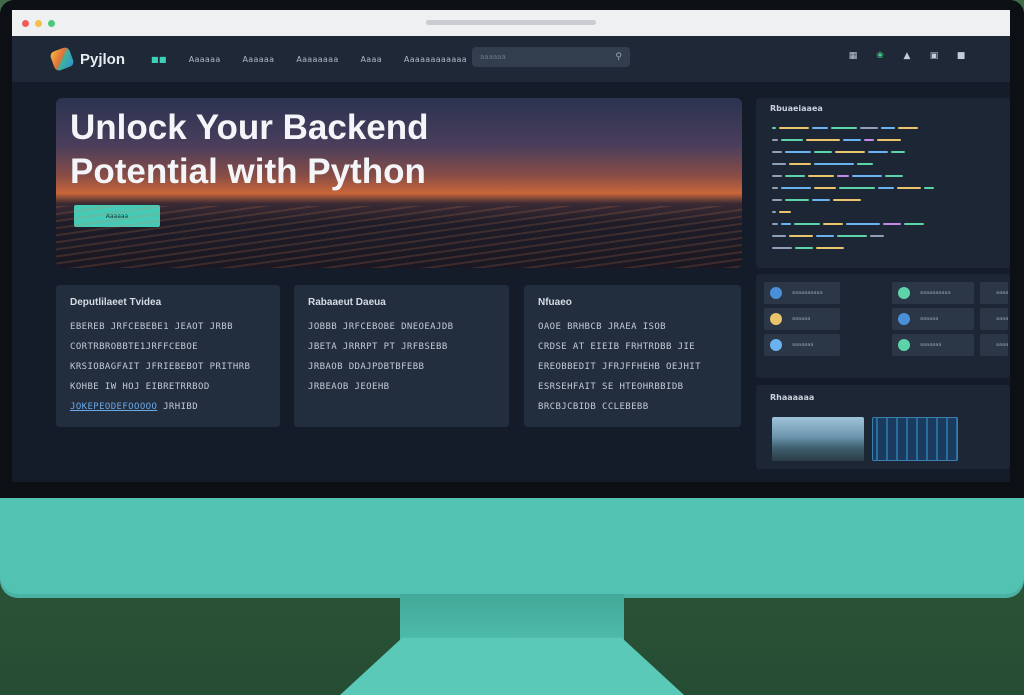 The width and height of the screenshot is (1024, 695). I want to click on brand-logo: Pyjlon, so click(87, 59).